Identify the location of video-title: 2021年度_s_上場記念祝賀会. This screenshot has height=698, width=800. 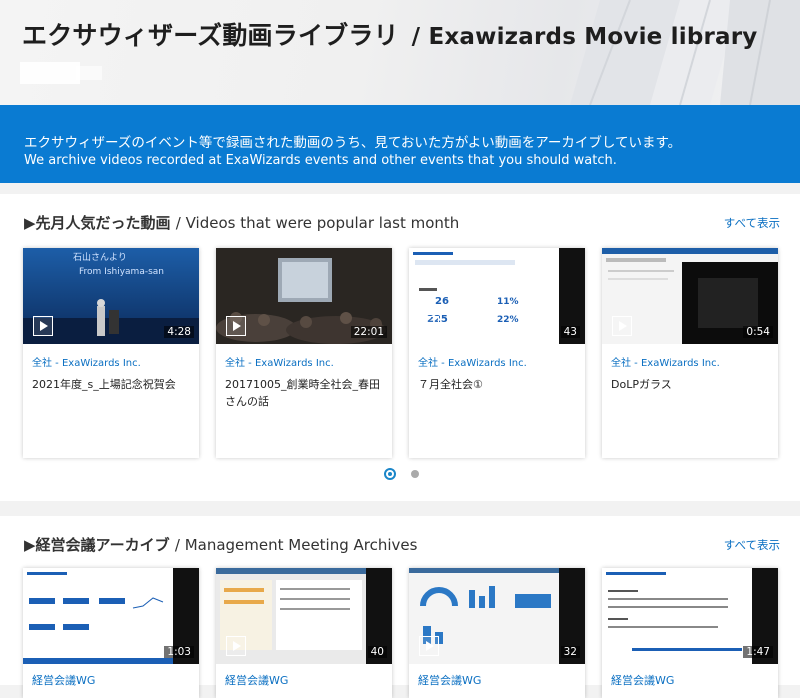
(112, 384).